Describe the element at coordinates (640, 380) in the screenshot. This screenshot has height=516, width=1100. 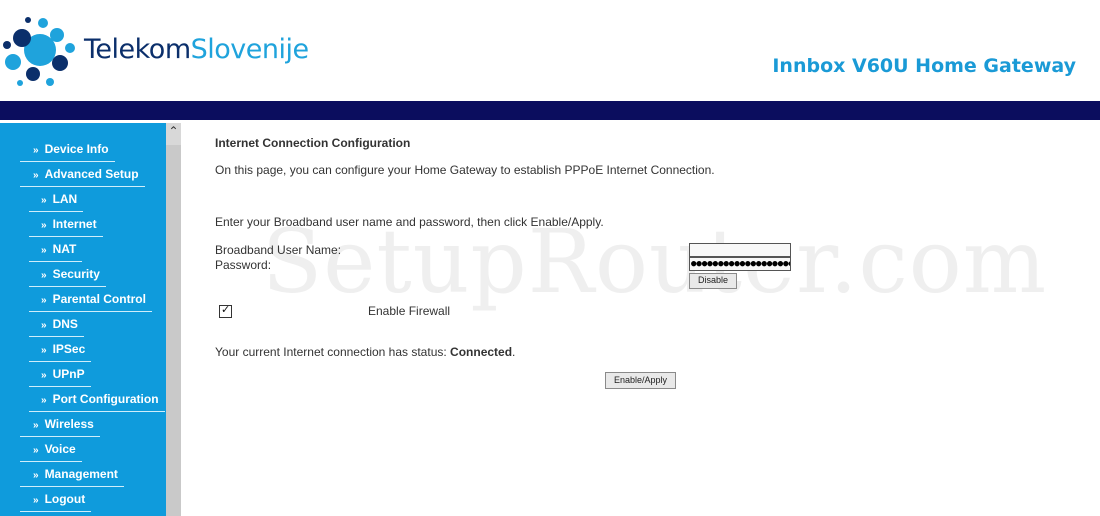
I see `enable-apply-button: Enable/Apply` at that location.